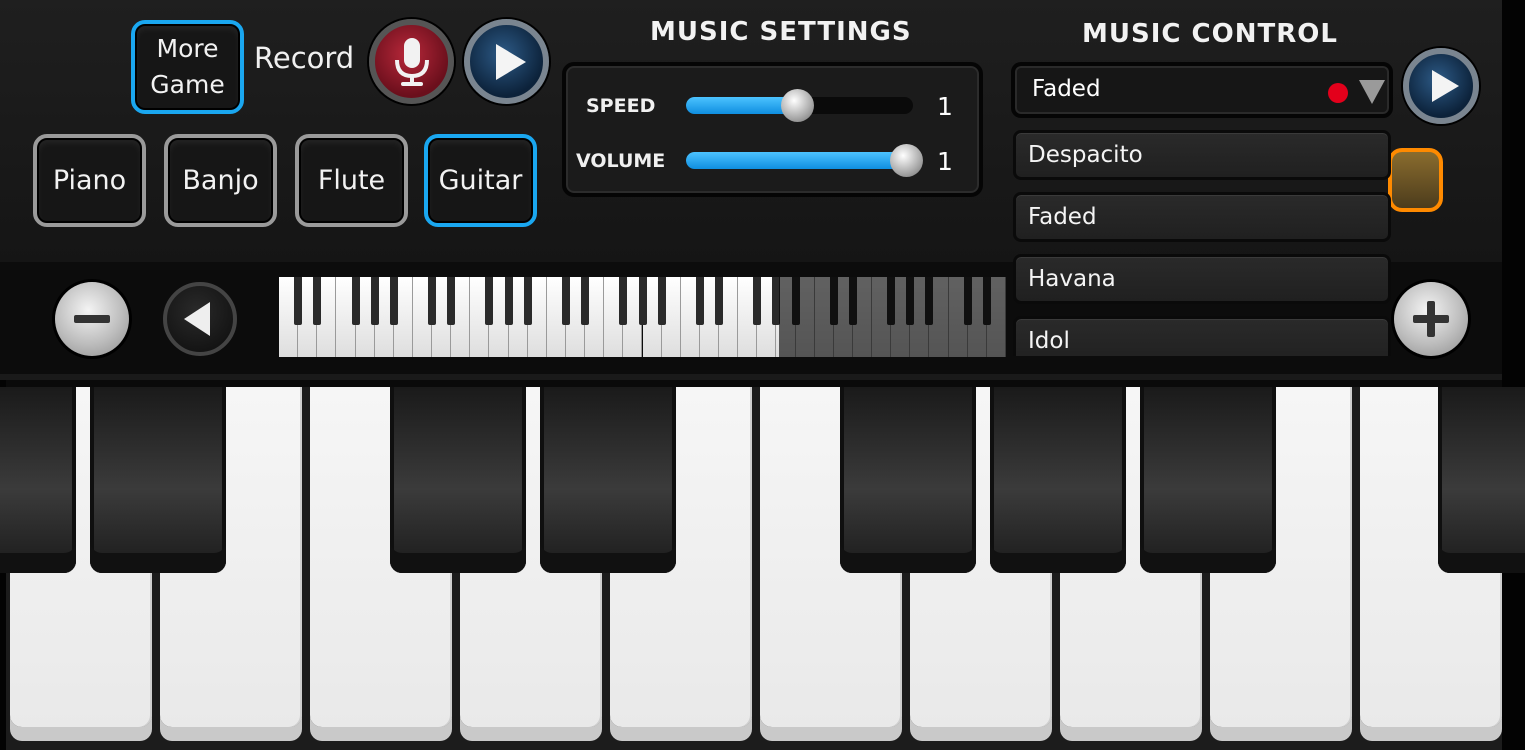 This screenshot has height=750, width=1525. I want to click on more-game-label-1: More, so click(187, 48).